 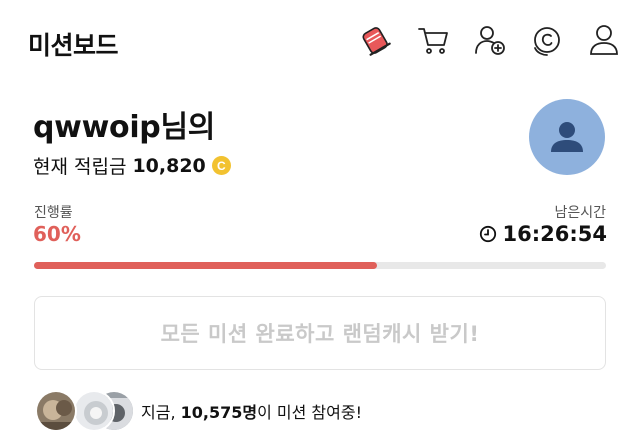 What do you see at coordinates (161, 412) in the screenshot?
I see `participants-prefix: 지금,` at bounding box center [161, 412].